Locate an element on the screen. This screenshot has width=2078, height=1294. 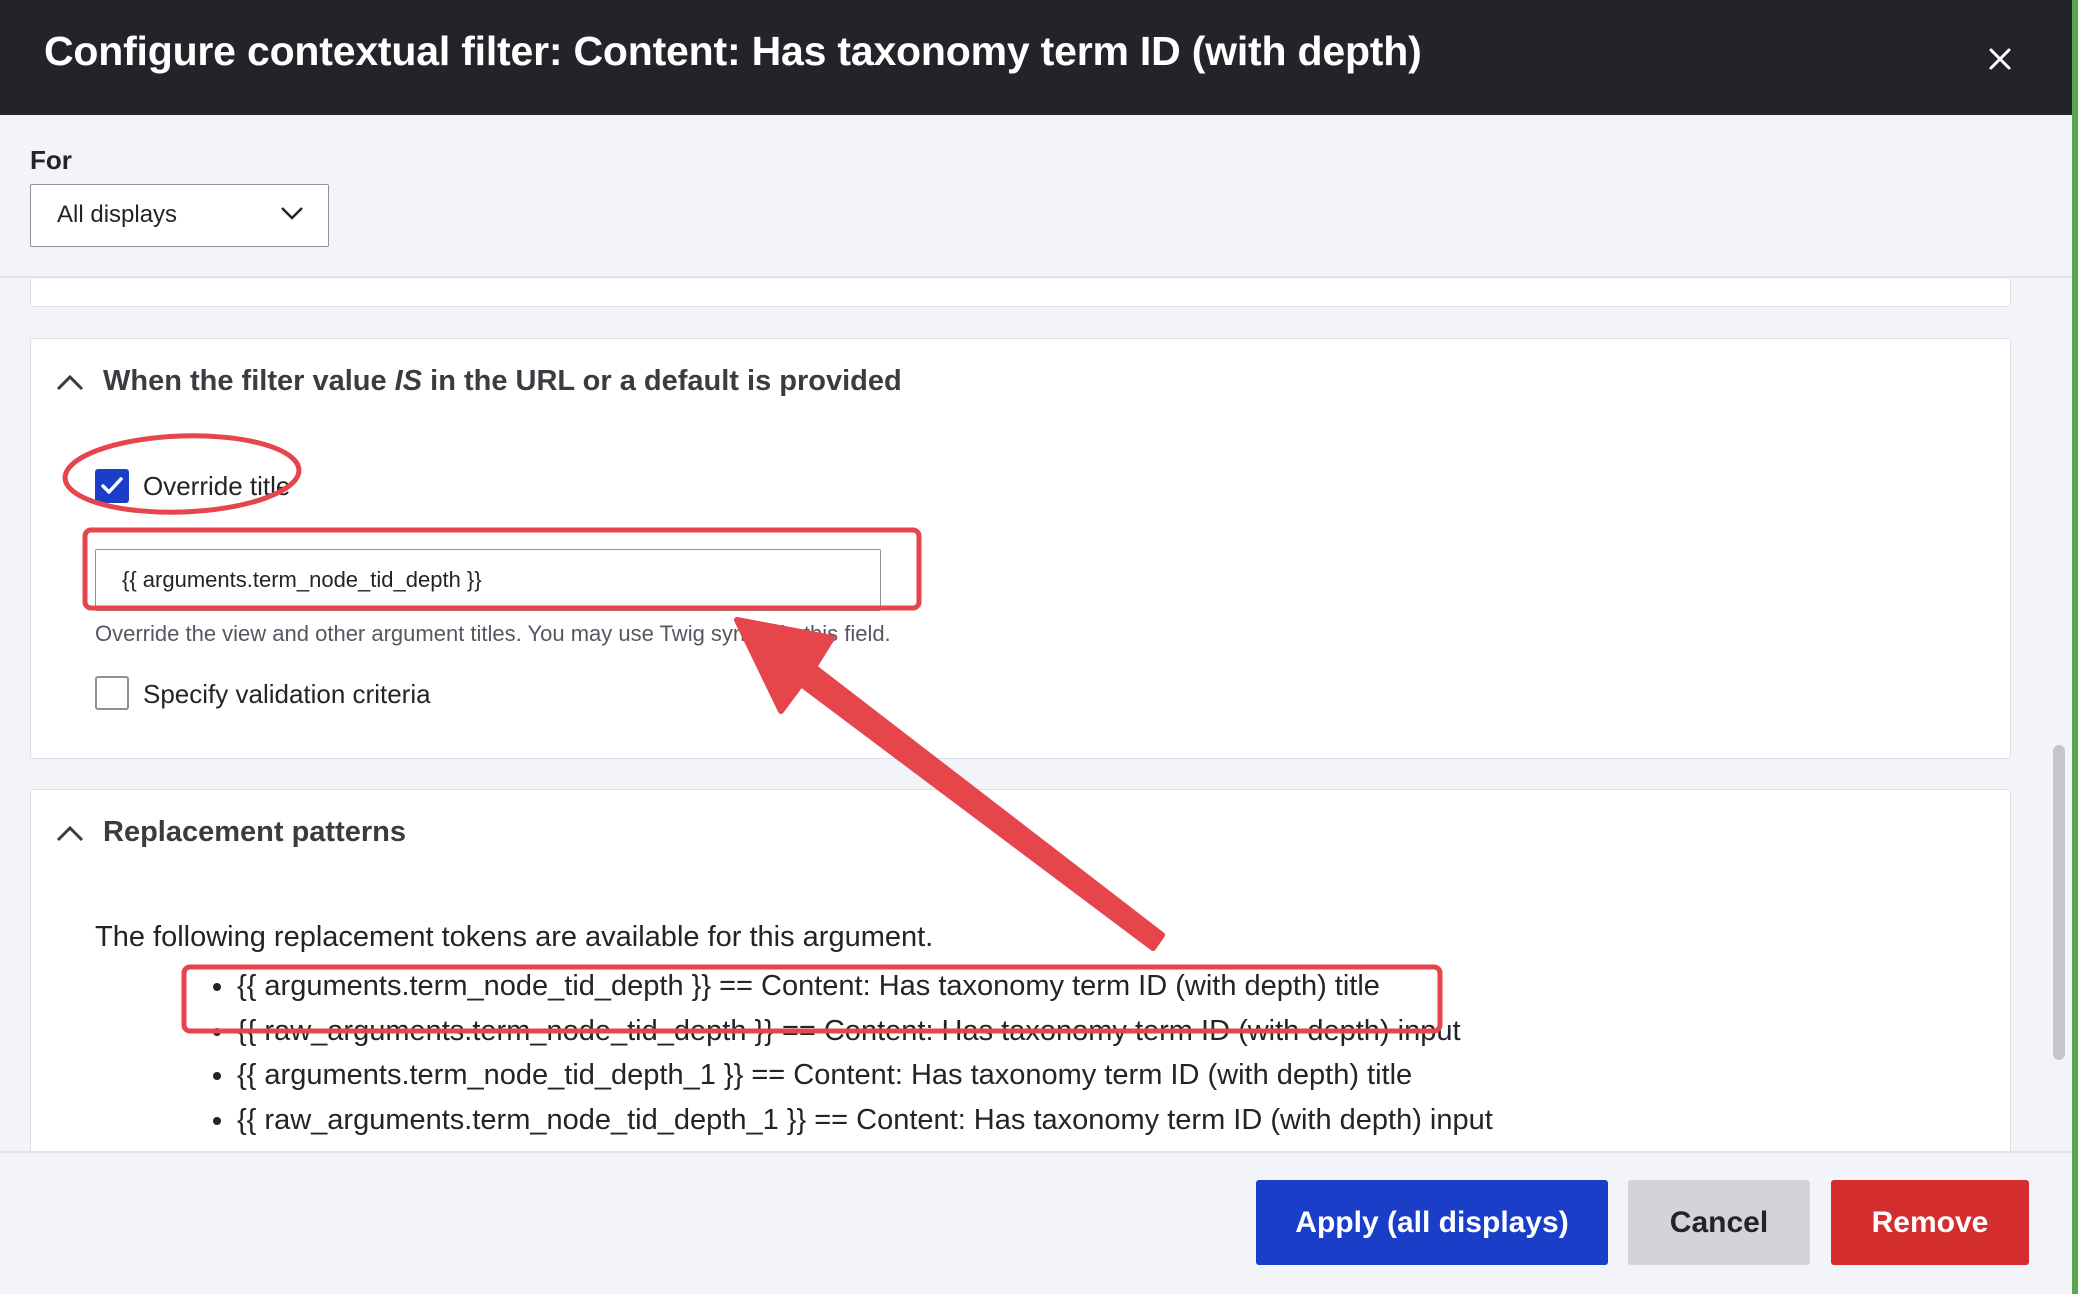
replacement-patterns-summary: Replacement patterns is located at coordinates (230, 832).